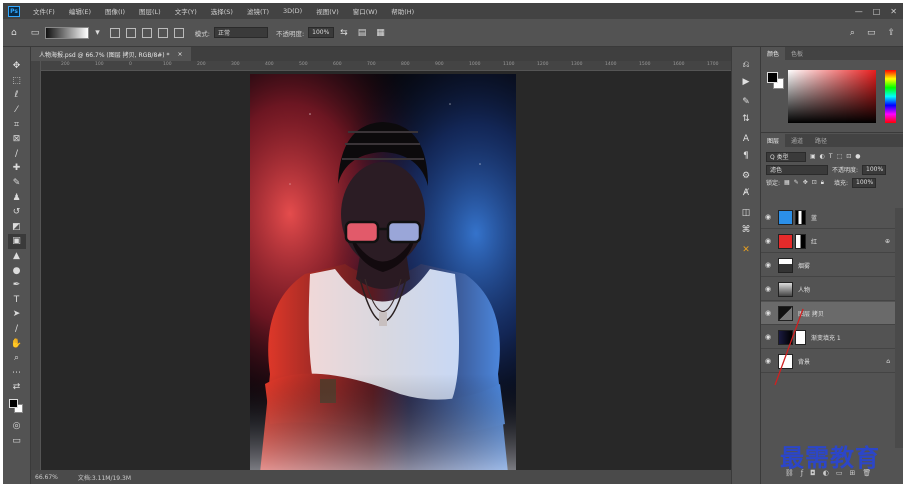  What do you see at coordinates (17, 256) in the screenshot?
I see `blur-tool-icon: ▲` at bounding box center [17, 256].